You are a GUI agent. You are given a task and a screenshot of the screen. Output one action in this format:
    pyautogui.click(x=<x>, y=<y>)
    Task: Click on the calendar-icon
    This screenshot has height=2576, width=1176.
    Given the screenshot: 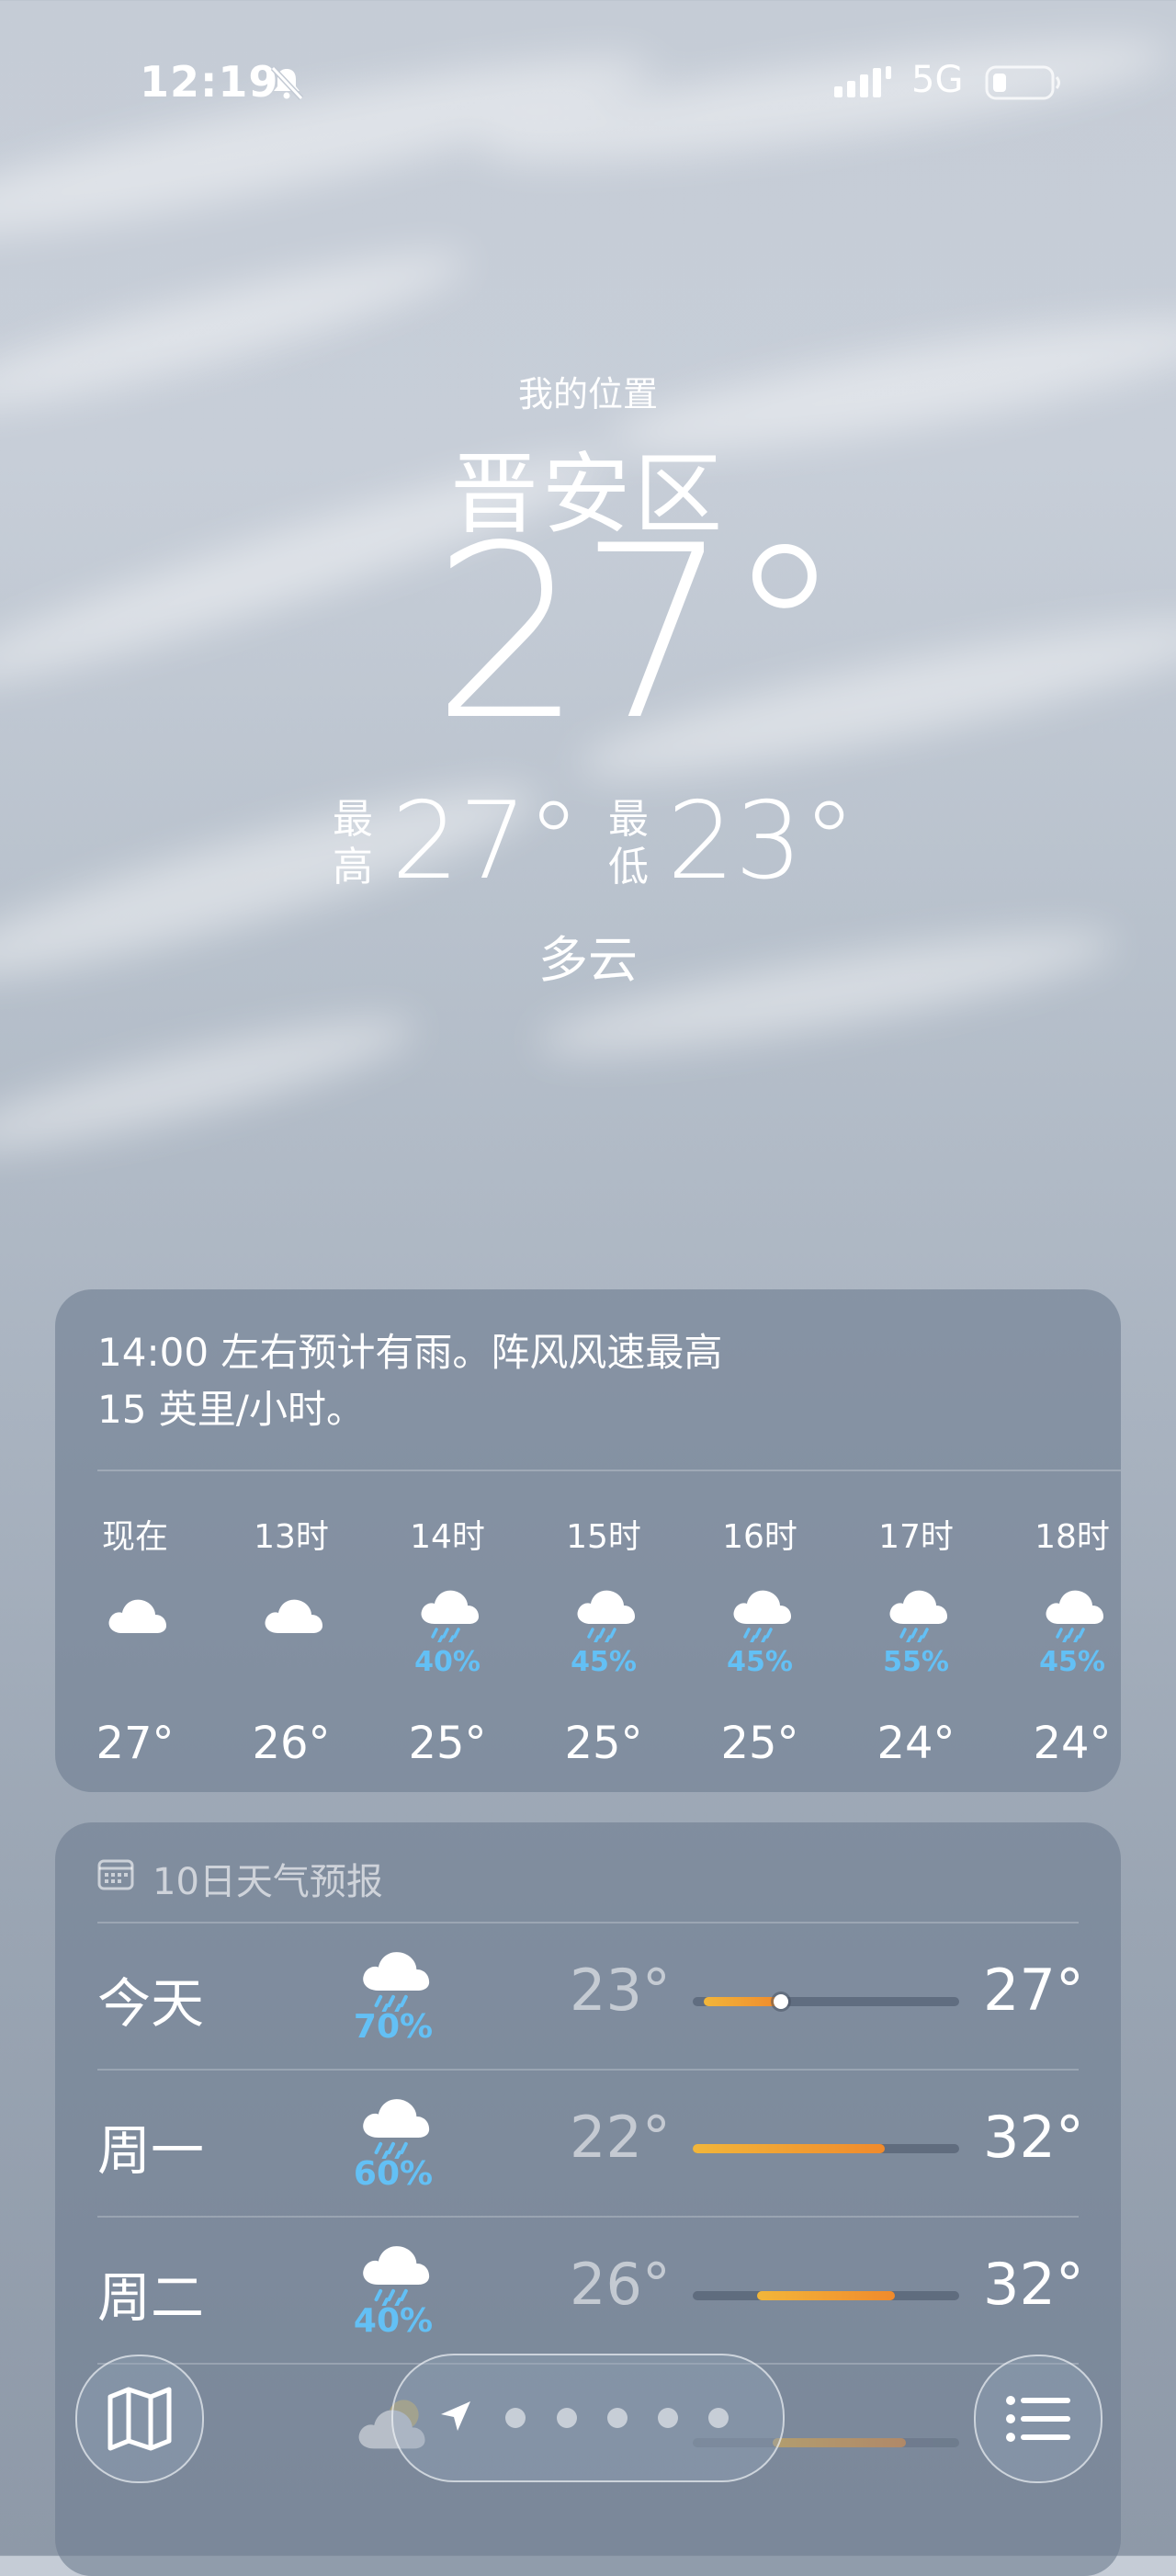 What is the action you would take?
    pyautogui.click(x=115, y=1874)
    